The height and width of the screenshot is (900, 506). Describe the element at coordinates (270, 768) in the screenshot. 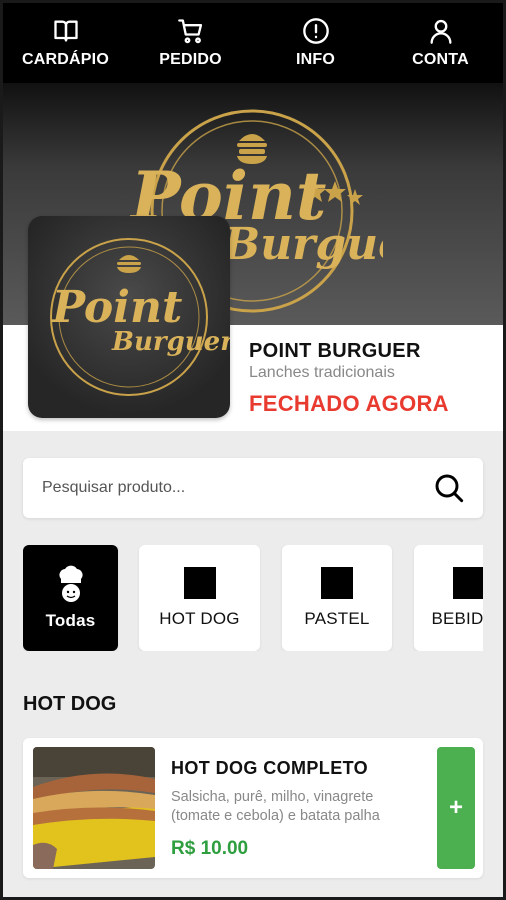

I see `product-name: HOT DOG COMPLETO` at that location.